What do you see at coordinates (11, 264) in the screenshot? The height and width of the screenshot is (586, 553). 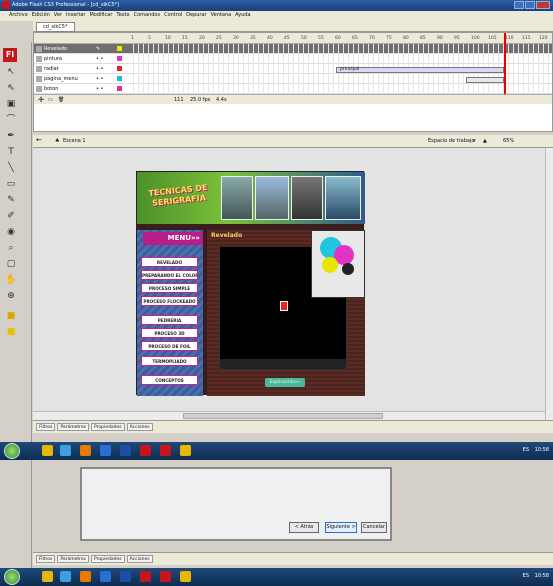 I see `eraser-tool-icon: ▢` at bounding box center [11, 264].